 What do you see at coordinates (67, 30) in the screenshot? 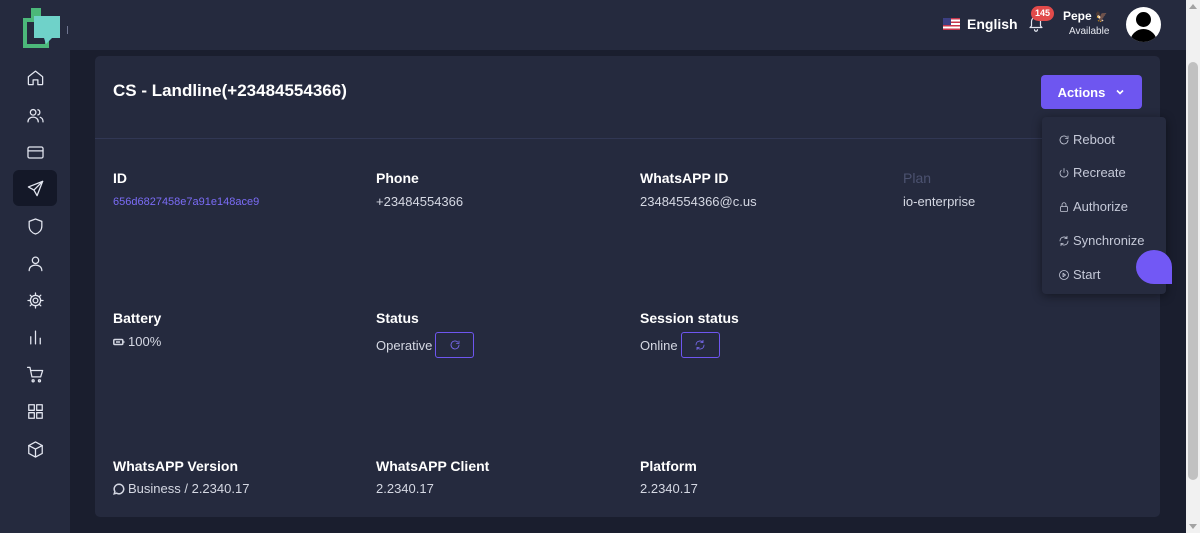
I see `logo-separator` at bounding box center [67, 30].